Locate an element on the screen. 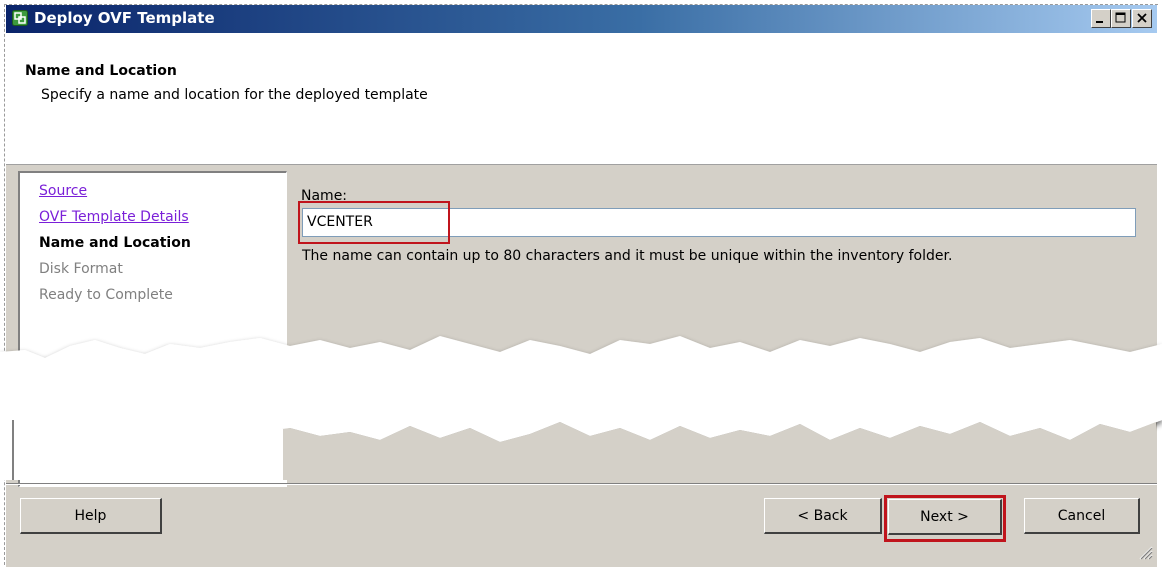  window-title: Deploy OVF Template is located at coordinates (124, 18).